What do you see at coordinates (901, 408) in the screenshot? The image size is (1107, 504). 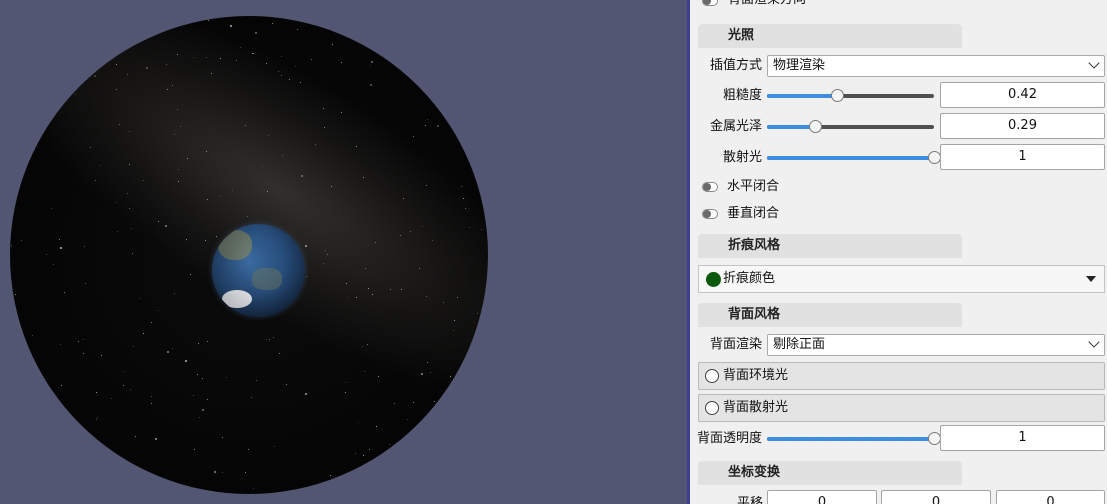 I see `backface-diffuse-option: 背面散射光` at bounding box center [901, 408].